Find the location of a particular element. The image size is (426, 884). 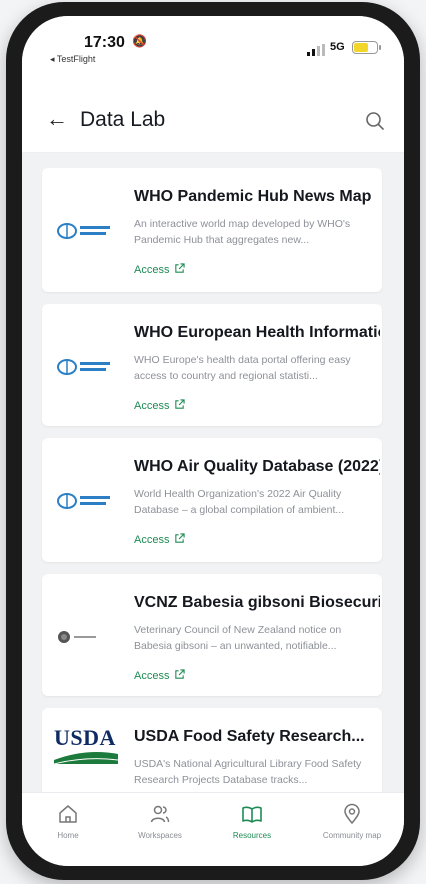

book-icon is located at coordinates (252, 814).